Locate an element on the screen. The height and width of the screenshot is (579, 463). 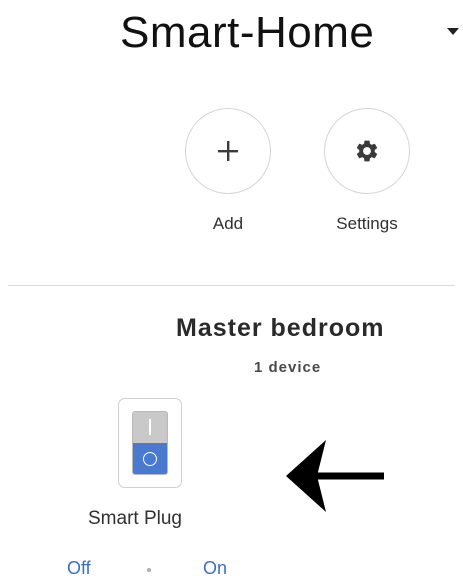
device-name: Smart Plug is located at coordinates (135, 519).